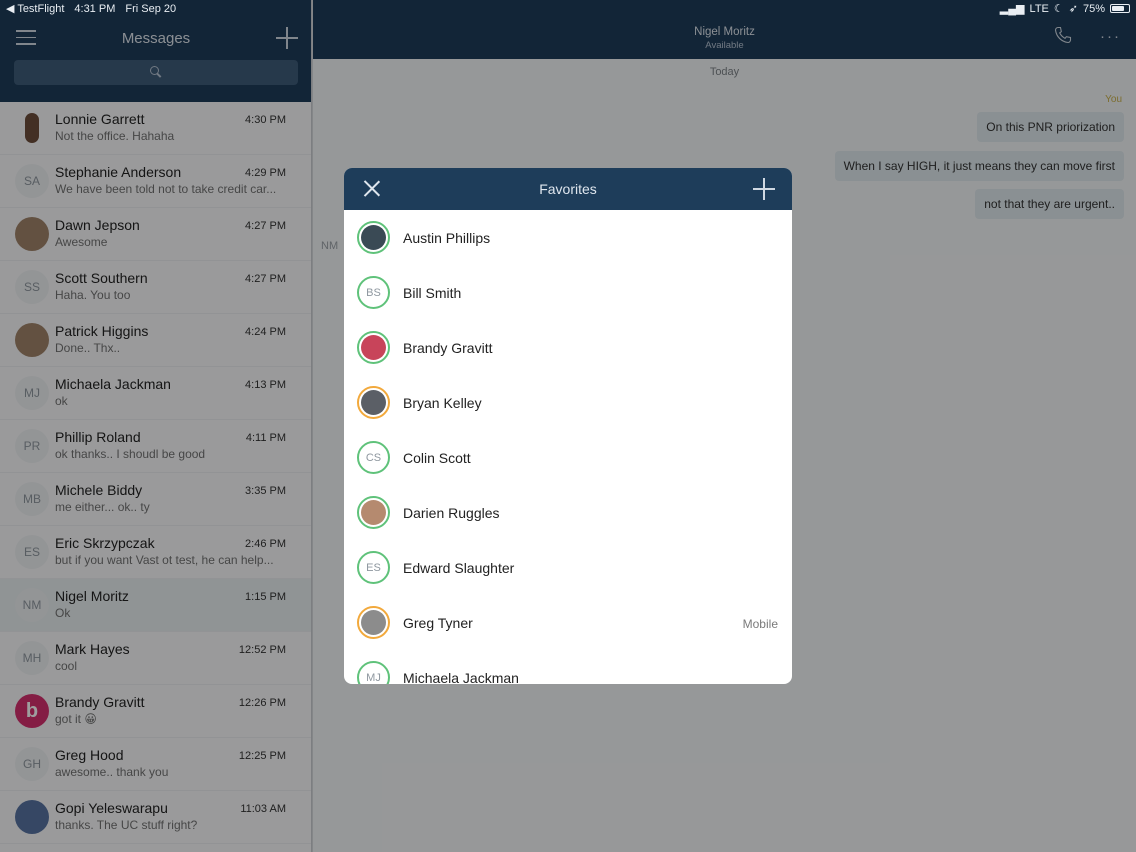 The height and width of the screenshot is (852, 1136). I want to click on battery-icon, so click(1120, 8).